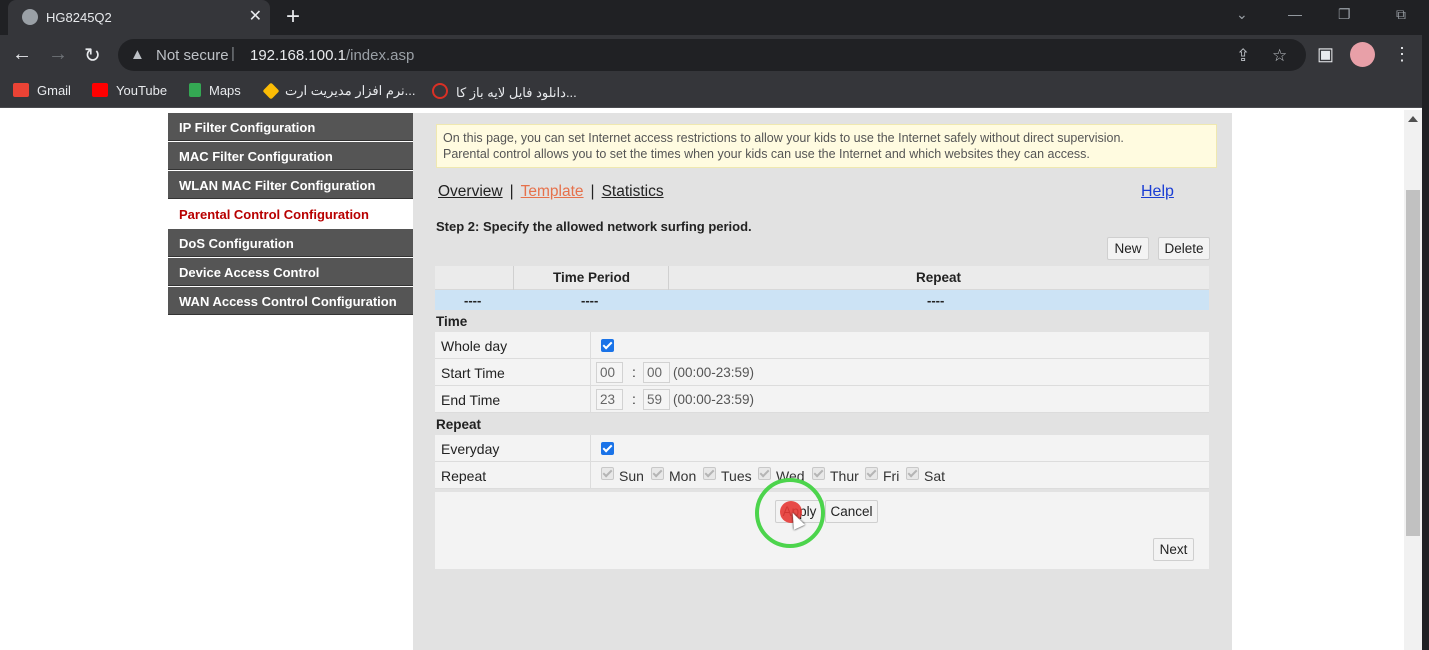 The image size is (1429, 650). Describe the element at coordinates (657, 473) in the screenshot. I see `mon-checkbox` at that location.